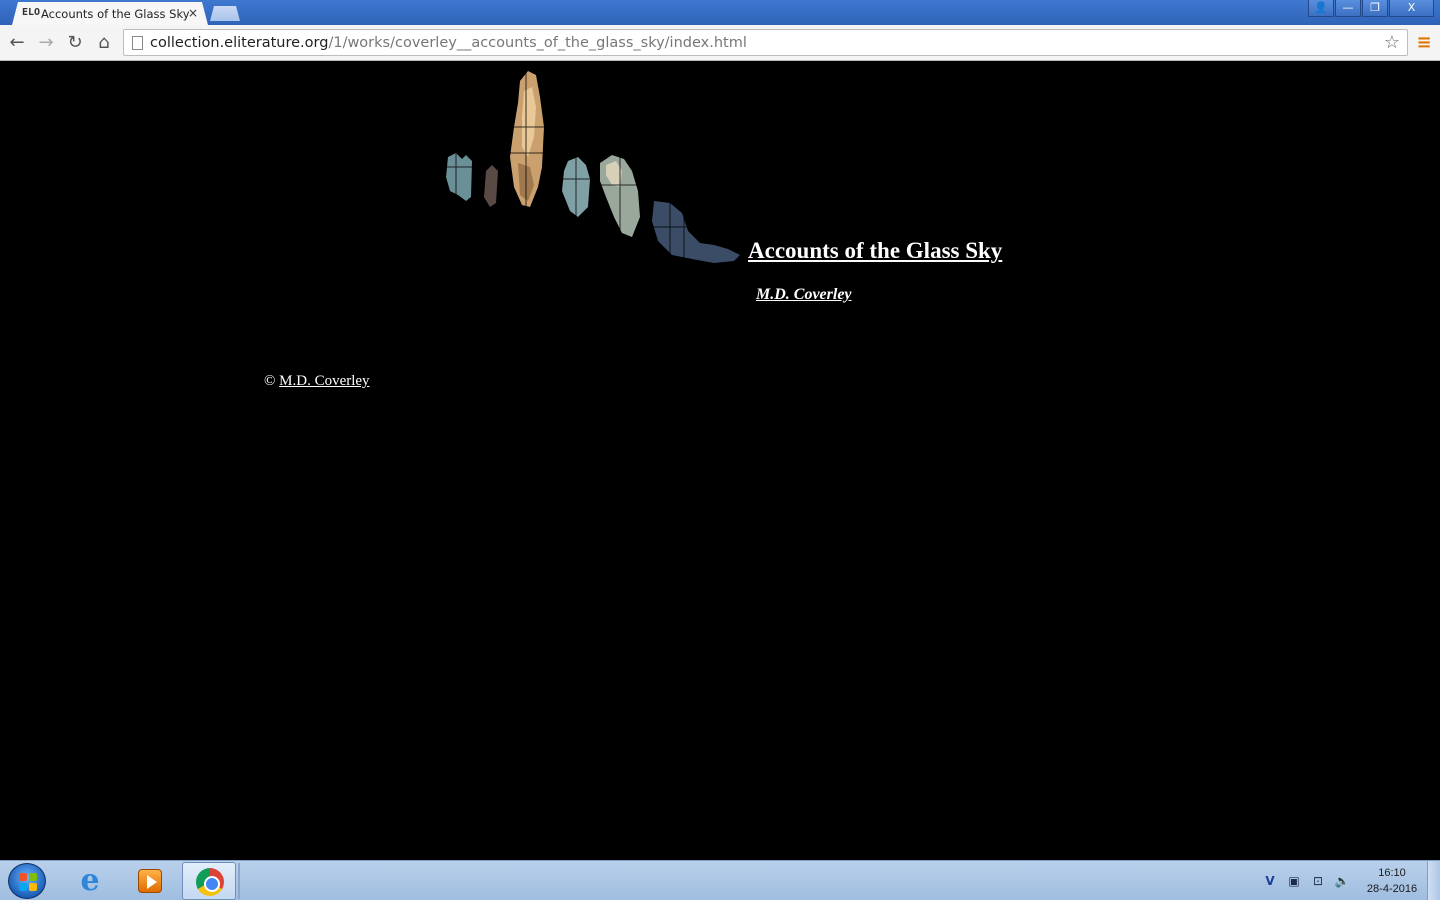  What do you see at coordinates (1392, 873) in the screenshot?
I see `clock-time: 16:10` at bounding box center [1392, 873].